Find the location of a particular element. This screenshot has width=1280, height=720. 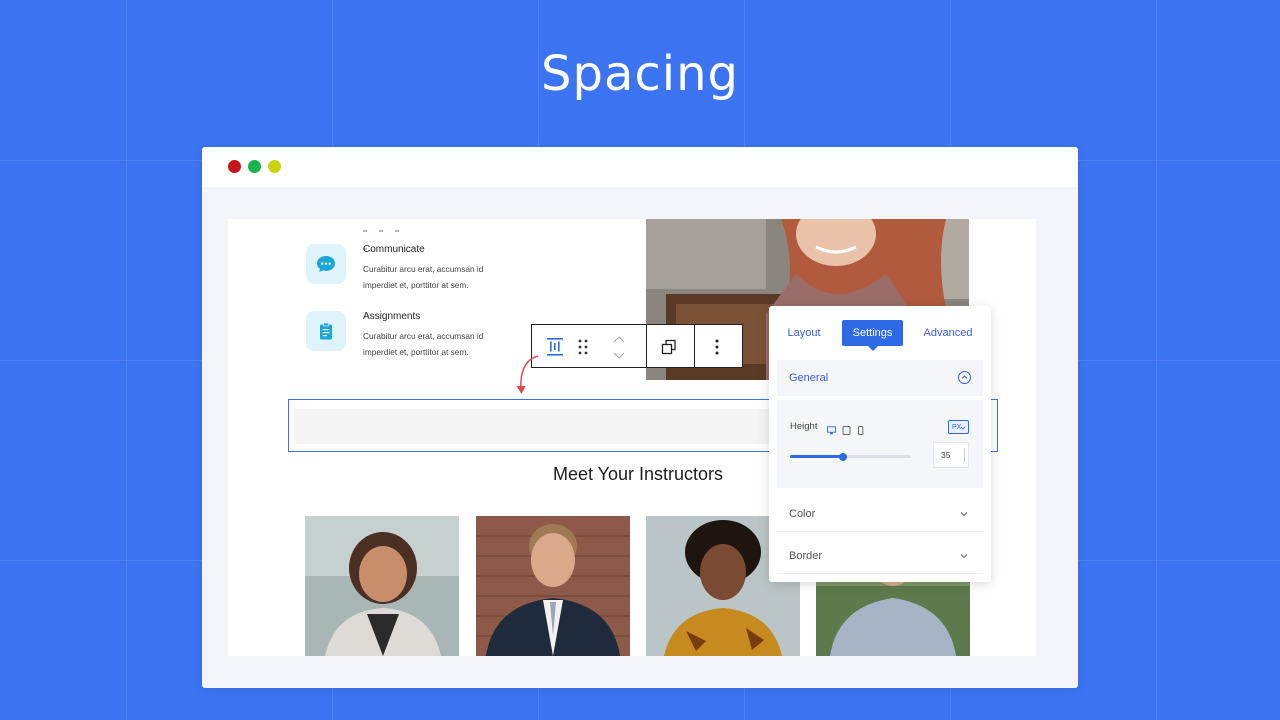

general-section-body: Height PX 35 is located at coordinates (880, 444).